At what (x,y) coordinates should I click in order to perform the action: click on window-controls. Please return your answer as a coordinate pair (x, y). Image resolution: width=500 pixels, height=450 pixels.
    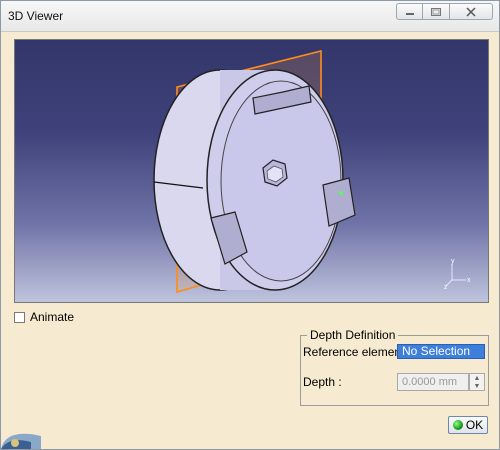
    Looking at the image, I should click on (444, 12).